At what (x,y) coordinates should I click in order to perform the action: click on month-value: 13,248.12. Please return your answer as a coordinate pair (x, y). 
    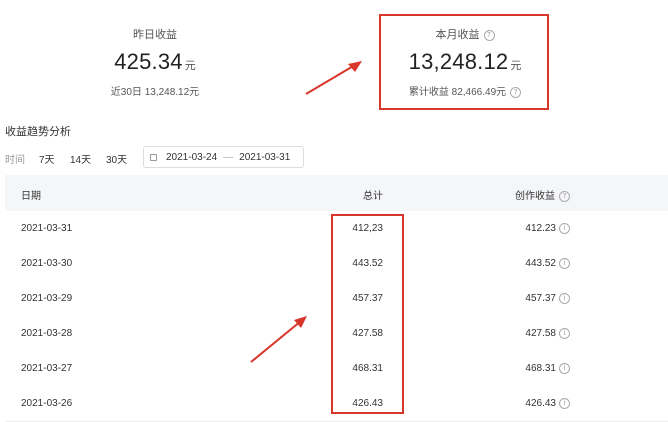
    Looking at the image, I should click on (458, 61).